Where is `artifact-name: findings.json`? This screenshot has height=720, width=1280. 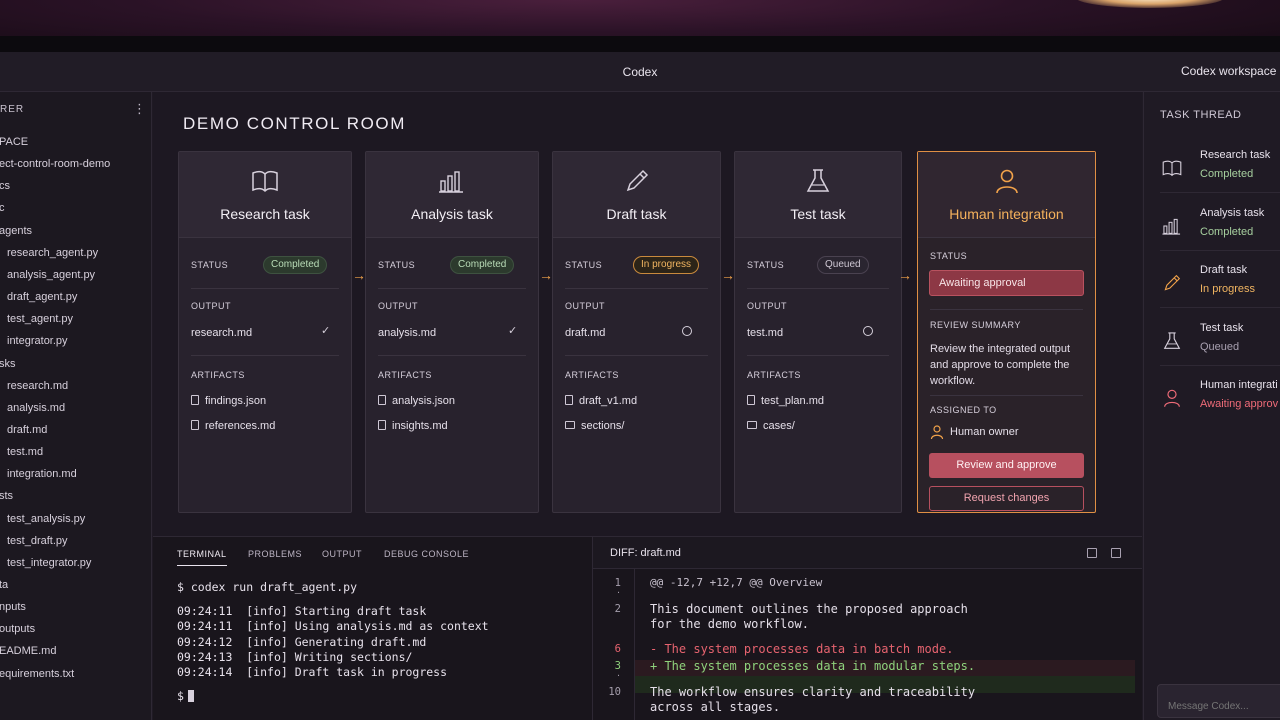
artifact-name: findings.json is located at coordinates (236, 401).